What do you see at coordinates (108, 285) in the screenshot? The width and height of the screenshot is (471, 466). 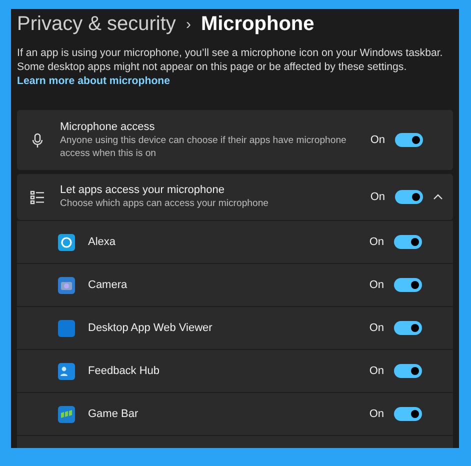 I see `app-name: Camera` at bounding box center [108, 285].